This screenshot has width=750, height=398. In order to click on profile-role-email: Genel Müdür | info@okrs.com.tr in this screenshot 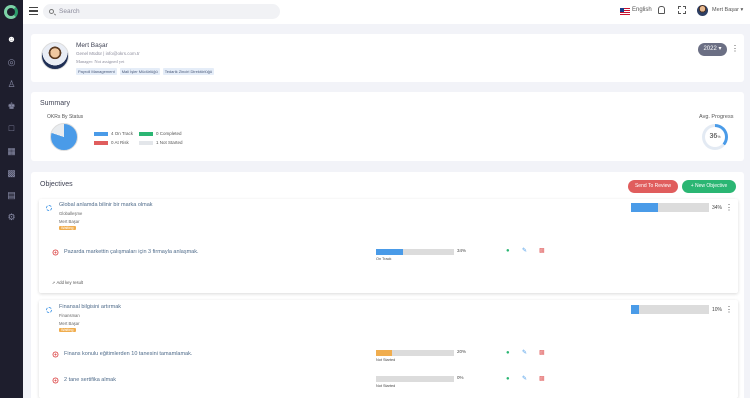, I will do `click(108, 53)`.